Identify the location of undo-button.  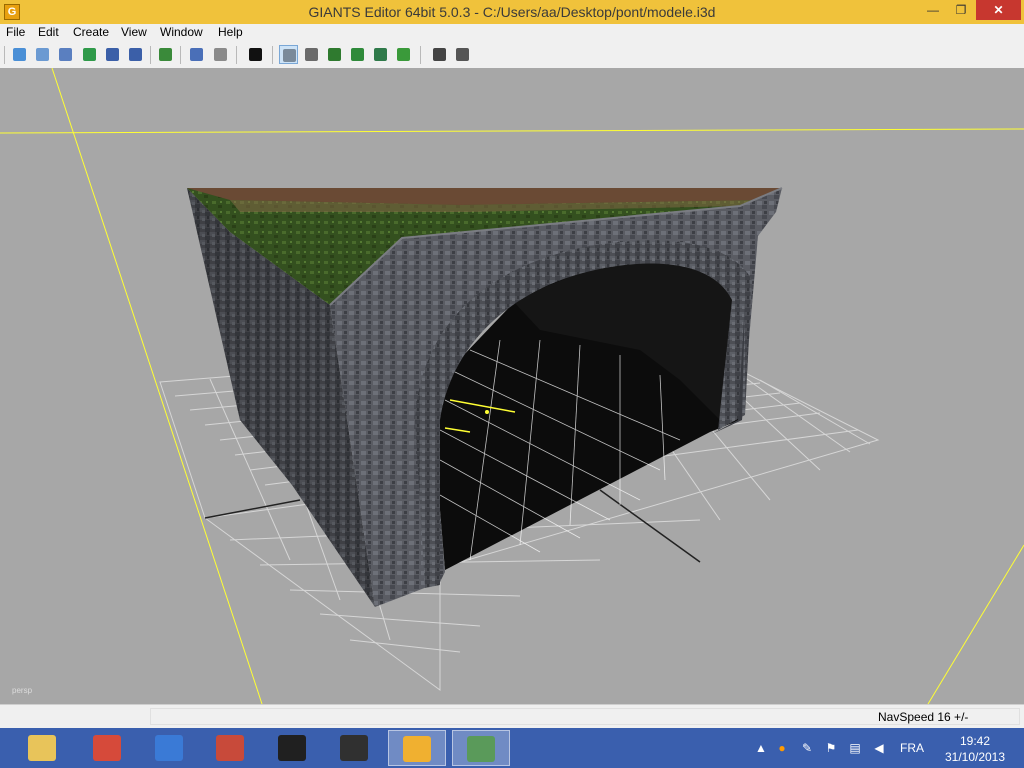
(196, 54).